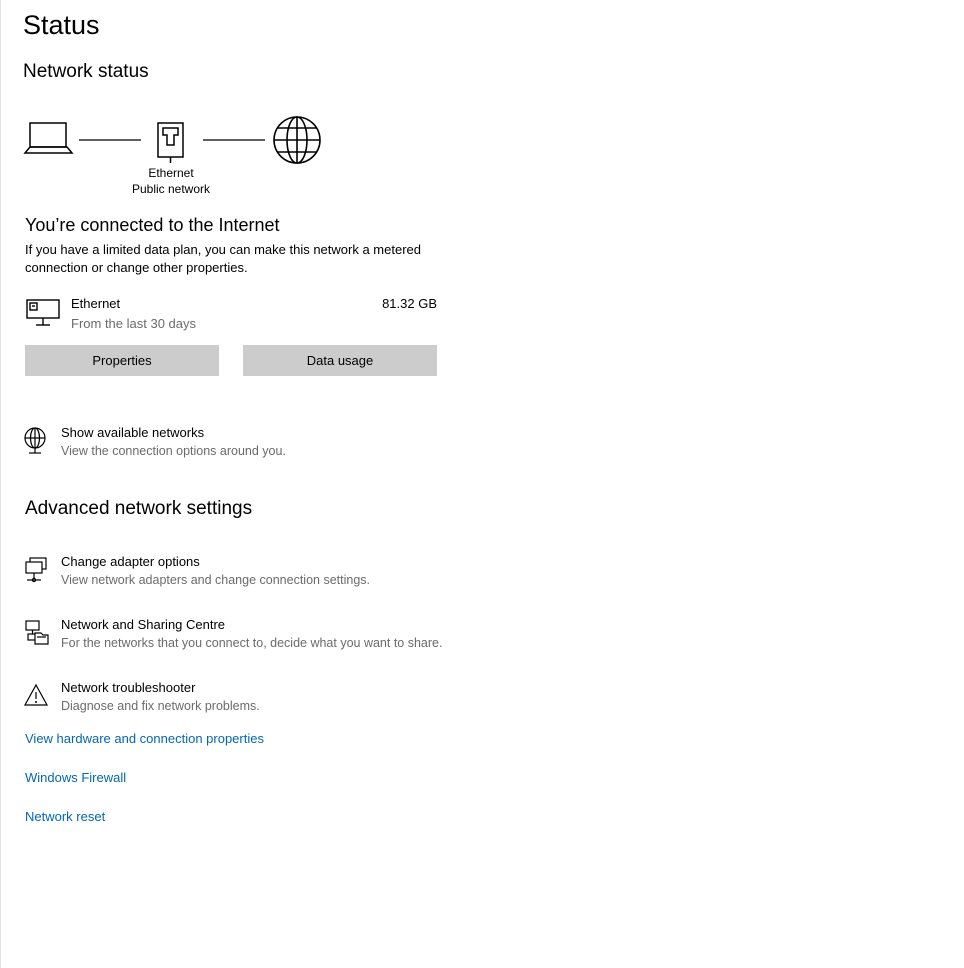 Image resolution: width=964 pixels, height=968 pixels. What do you see at coordinates (152, 225) in the screenshot?
I see `connection-status-heading: You’re connected to the Internet` at bounding box center [152, 225].